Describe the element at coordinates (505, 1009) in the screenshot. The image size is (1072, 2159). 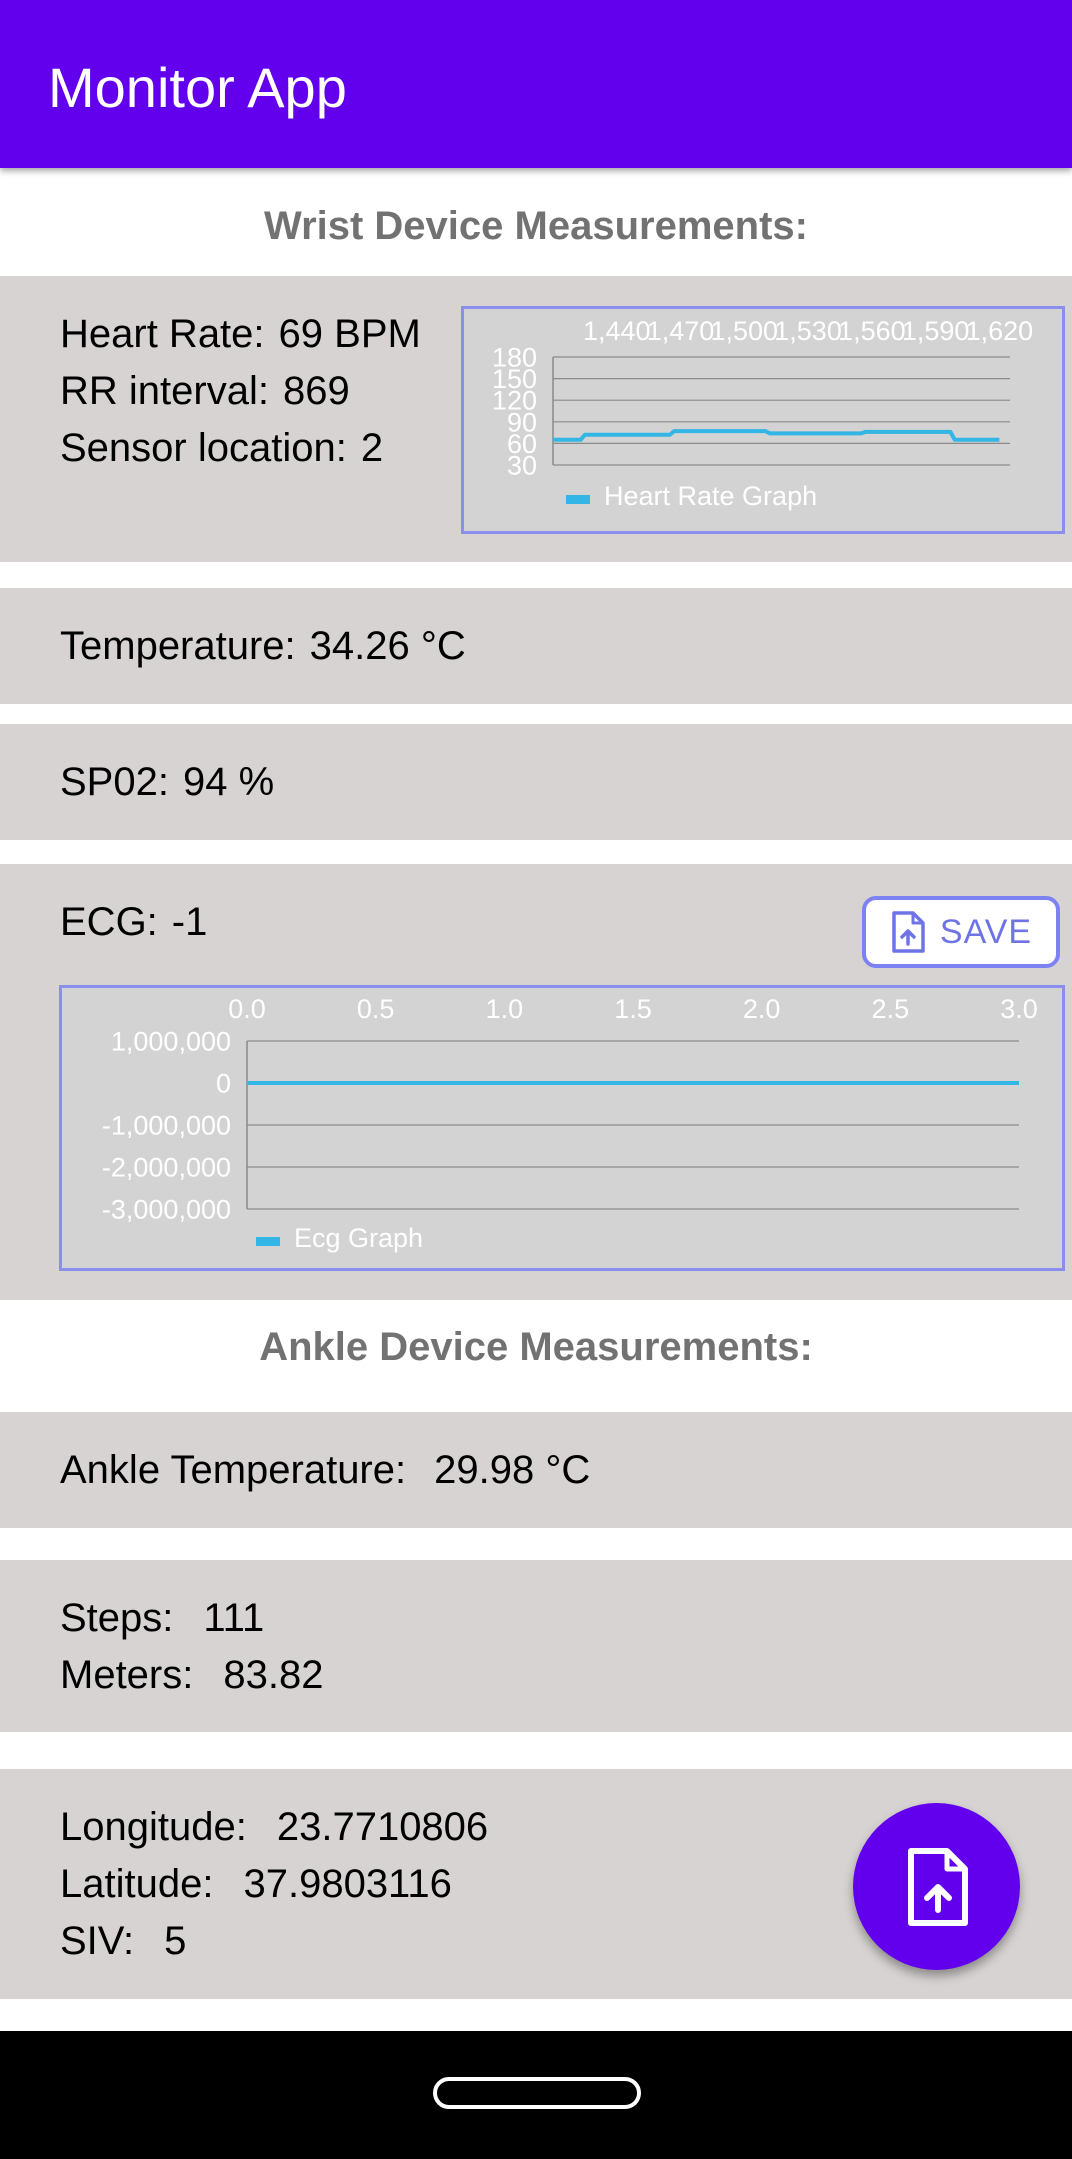
I see `x-tick-label: 1.0` at that location.